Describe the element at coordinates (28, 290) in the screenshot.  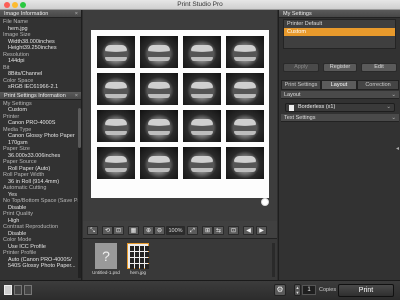
I see `right-pane-view-button` at that location.